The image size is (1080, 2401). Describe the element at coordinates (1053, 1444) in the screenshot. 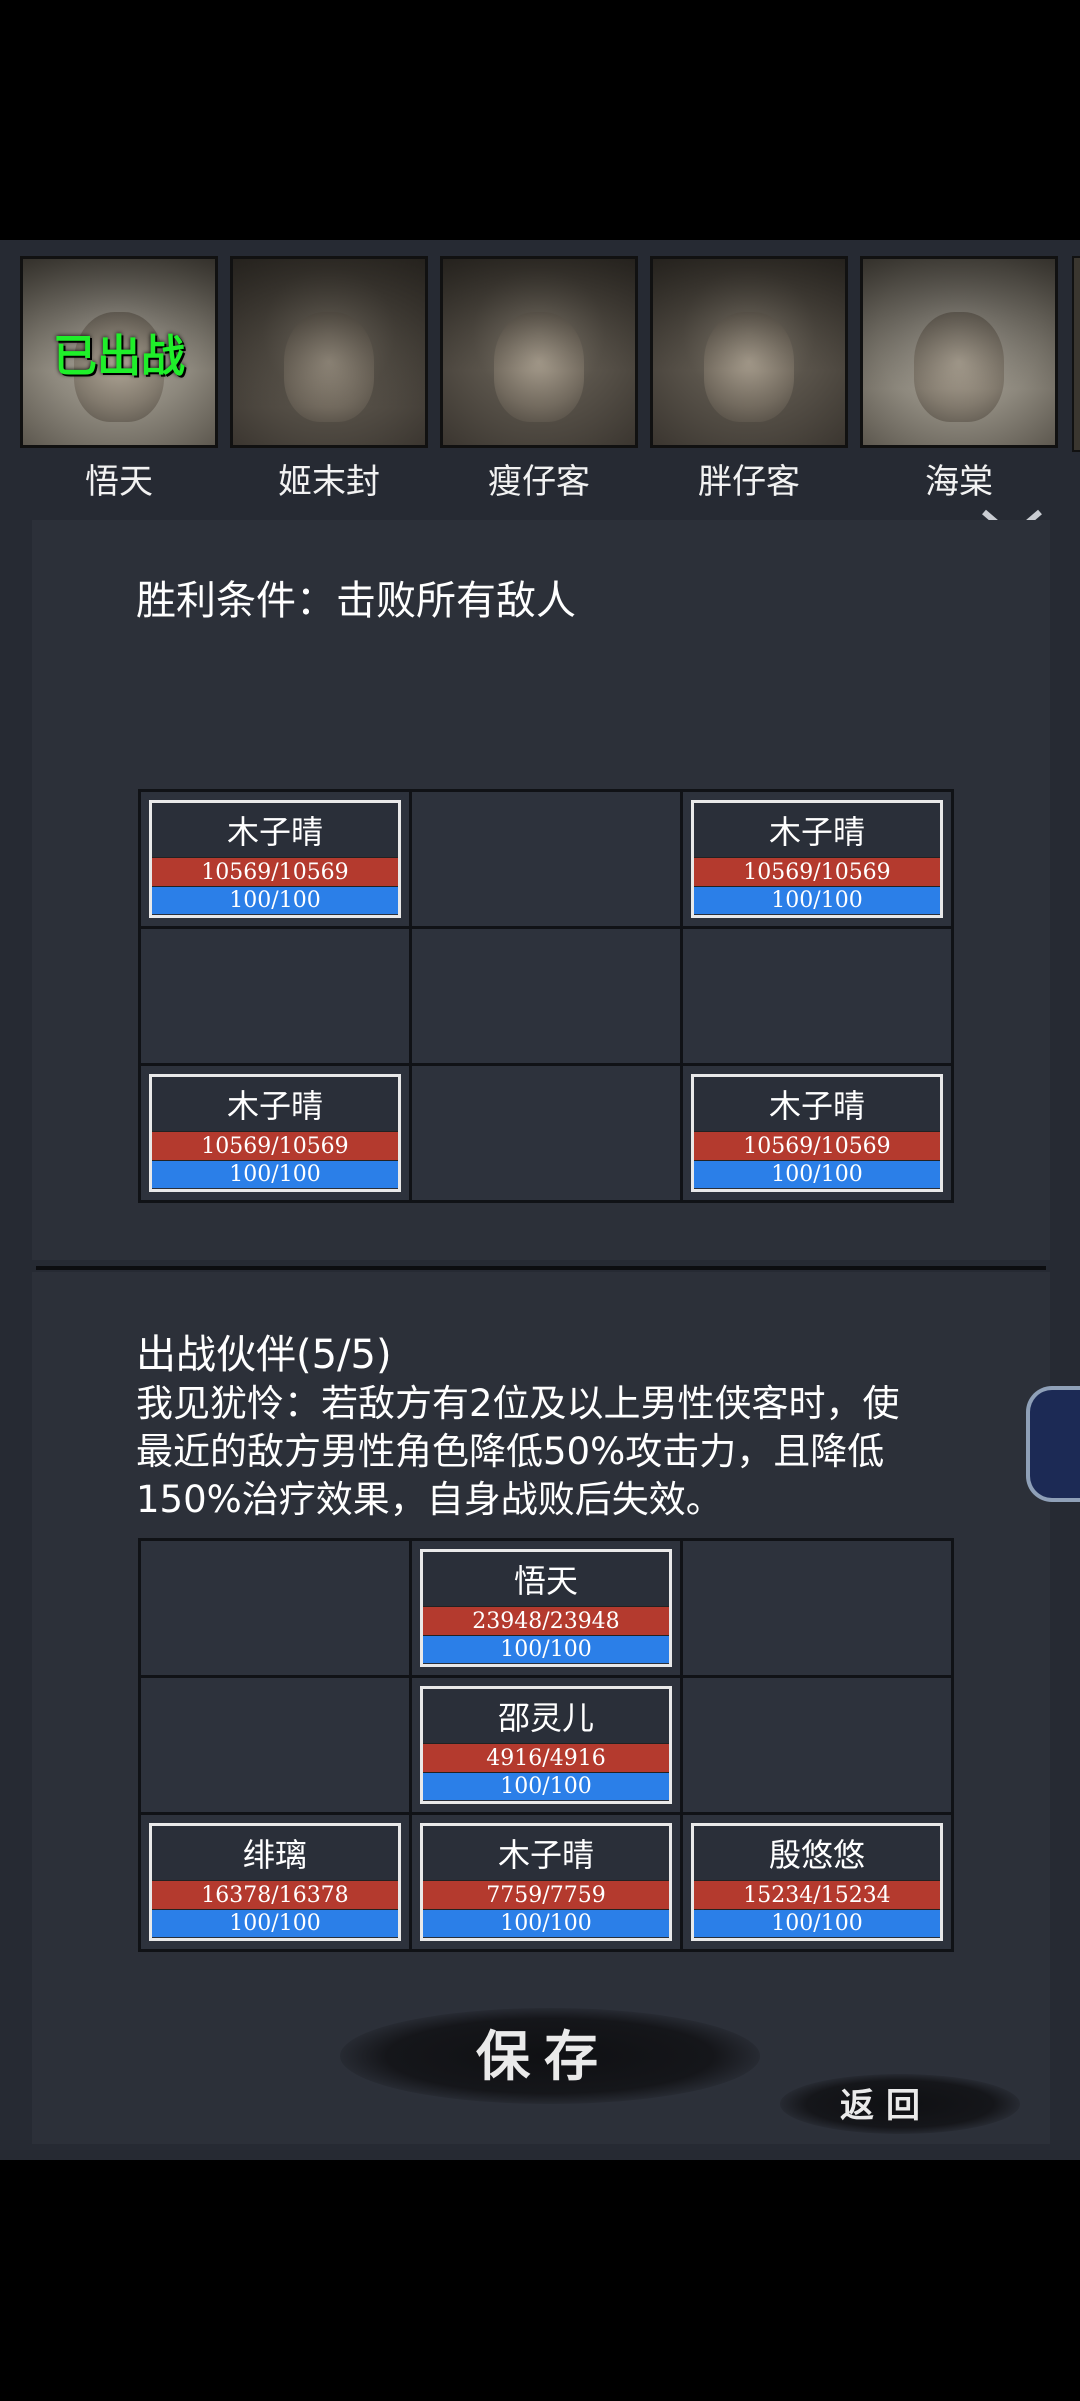

I see `side-menu-tab` at that location.